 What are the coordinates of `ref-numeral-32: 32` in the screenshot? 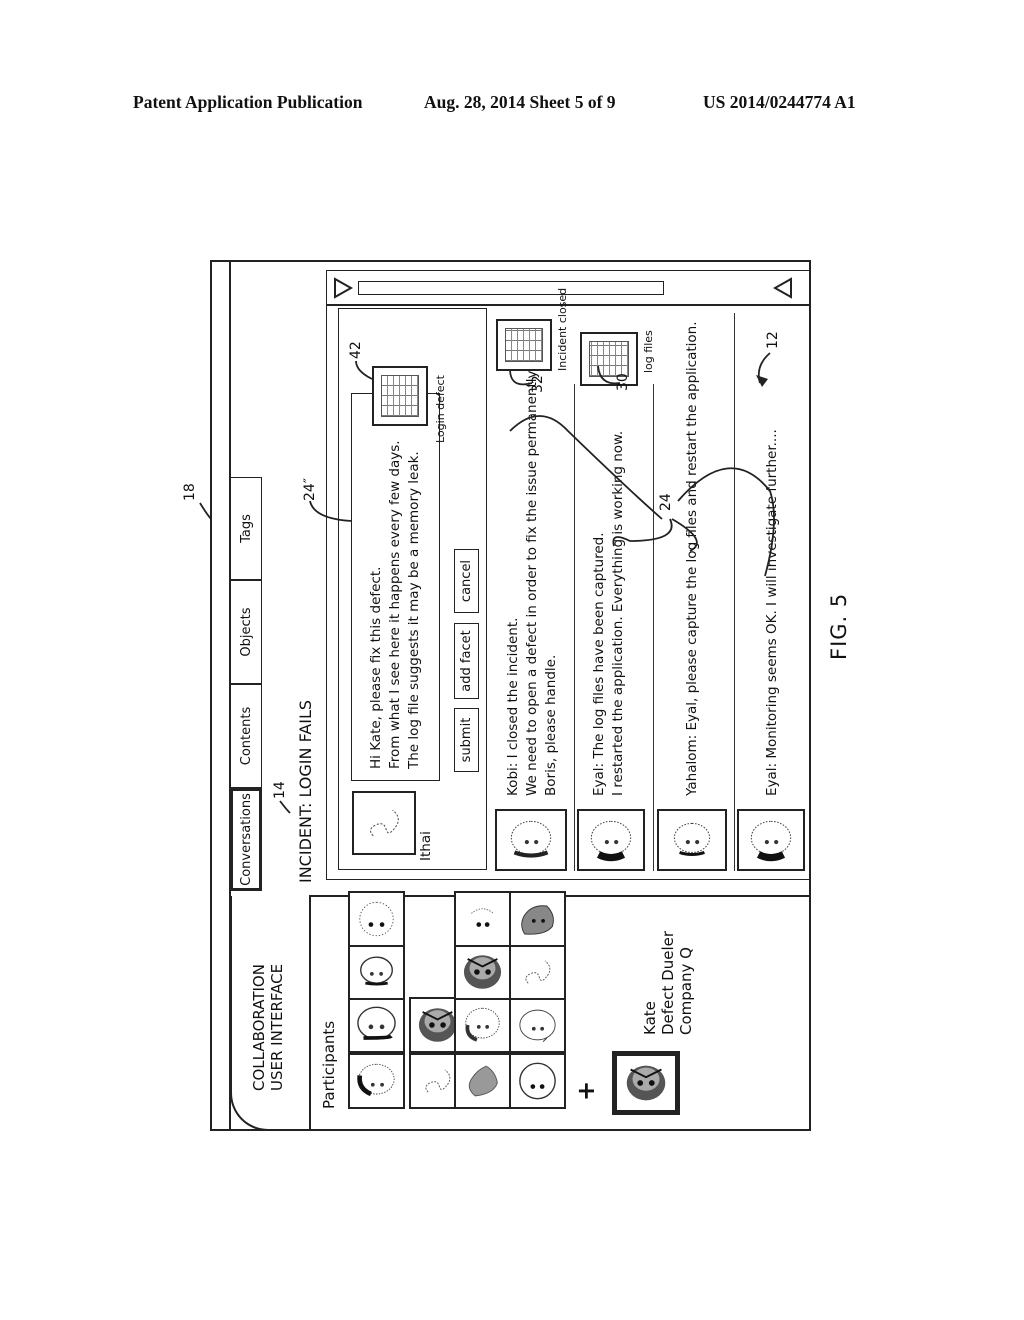 It's located at (538, 384).